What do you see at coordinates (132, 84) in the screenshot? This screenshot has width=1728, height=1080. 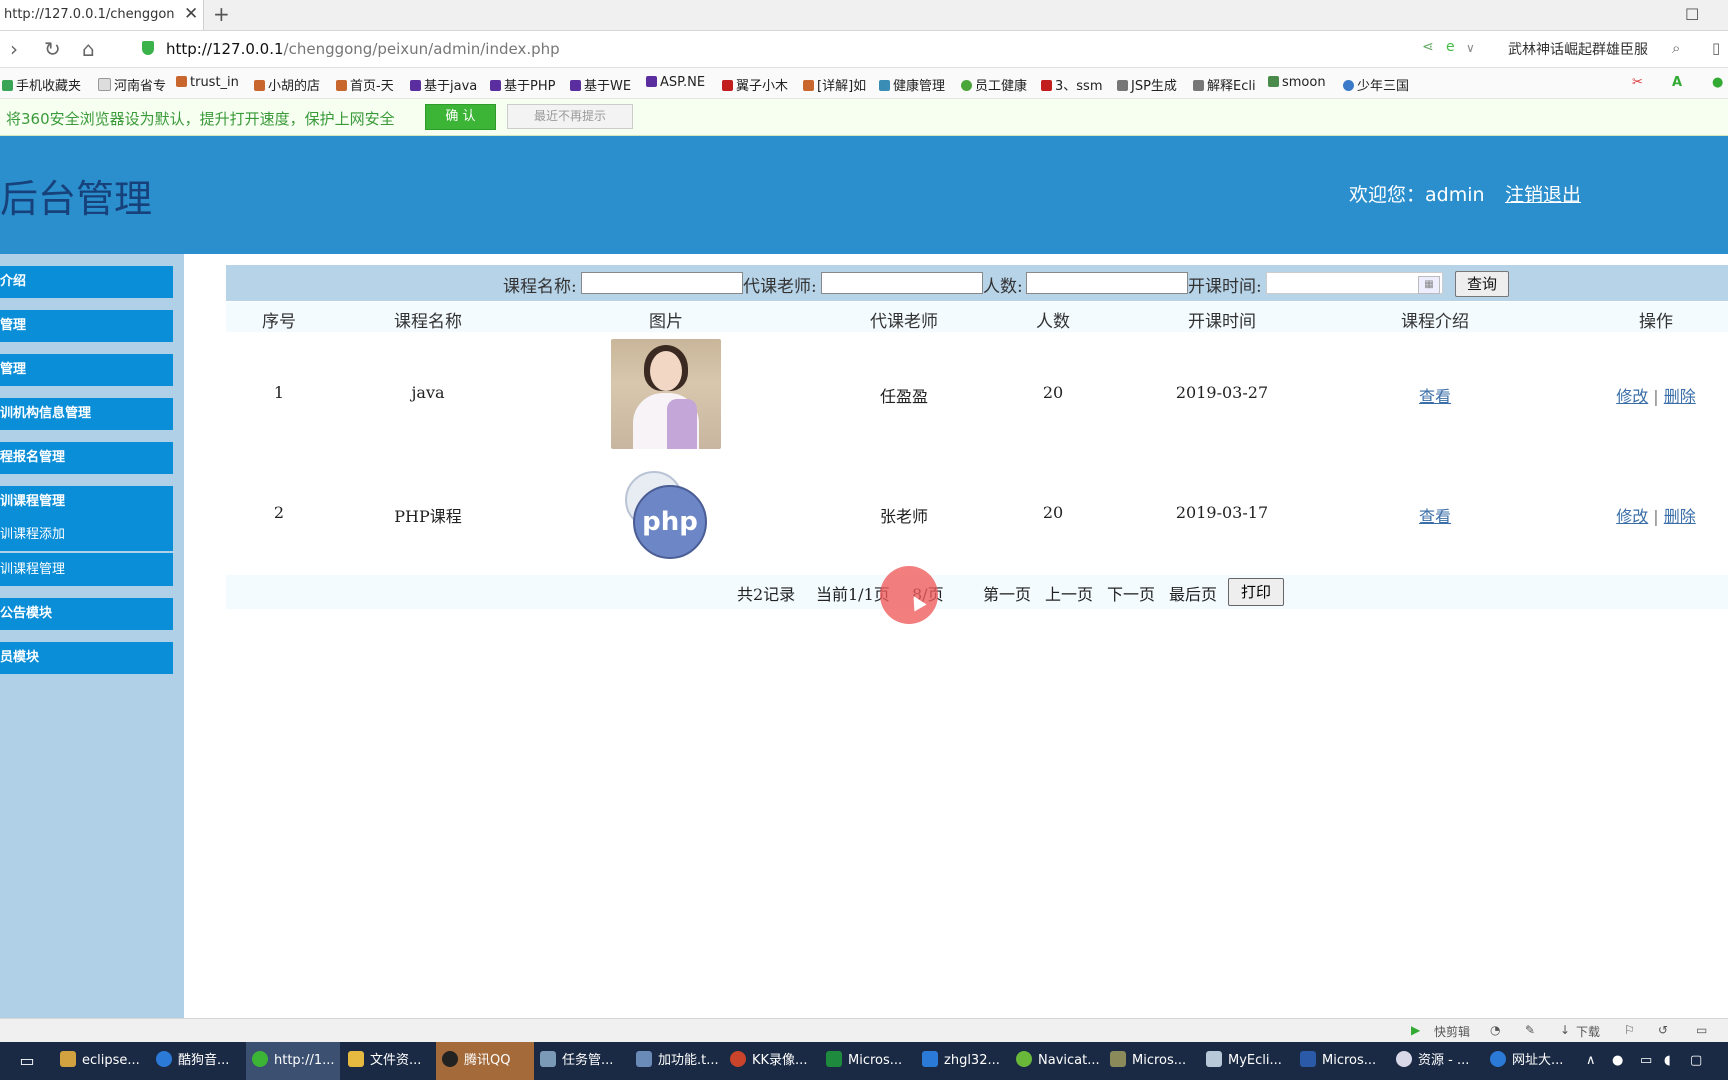 I see `bookmark-item: 河南省专` at bounding box center [132, 84].